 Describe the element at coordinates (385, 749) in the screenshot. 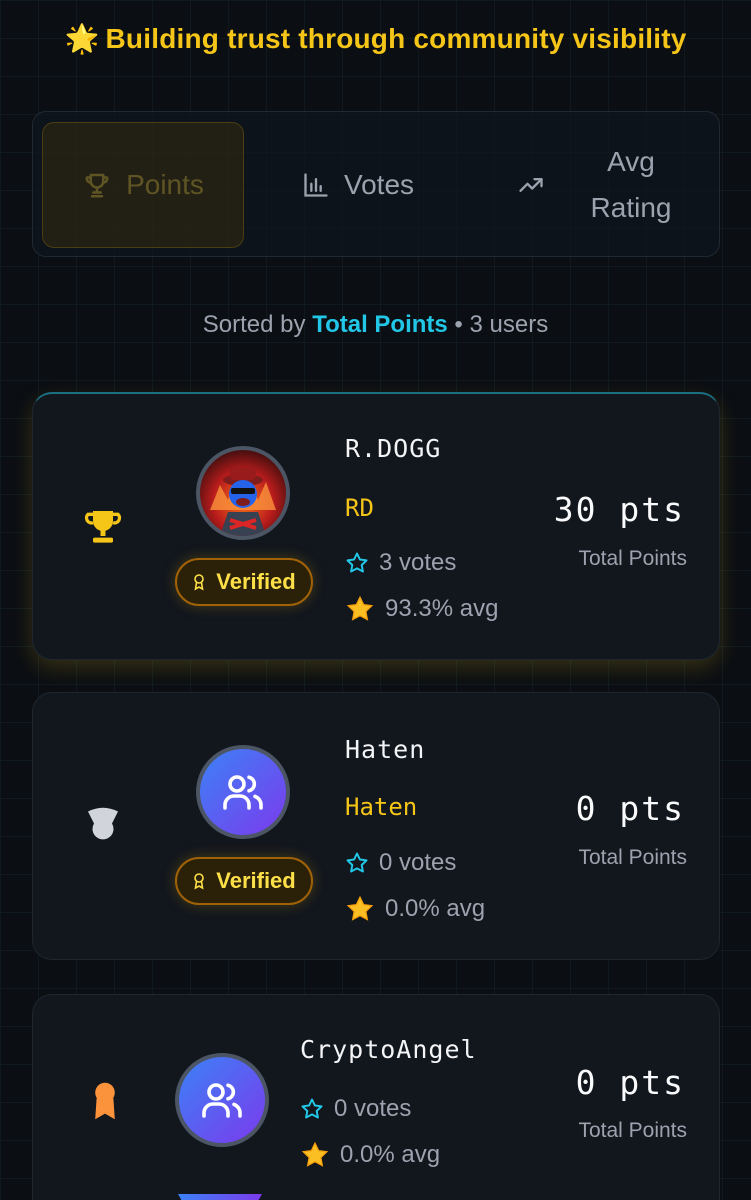

I see `username: Haten` at that location.